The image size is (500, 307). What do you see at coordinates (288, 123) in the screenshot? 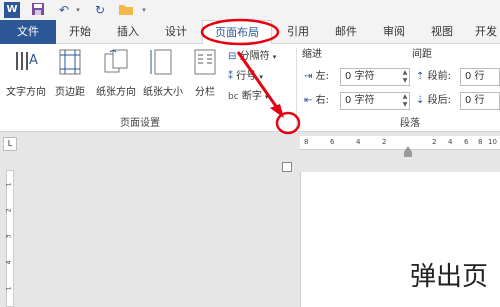
I see `highlight-circle-launcher` at bounding box center [288, 123].